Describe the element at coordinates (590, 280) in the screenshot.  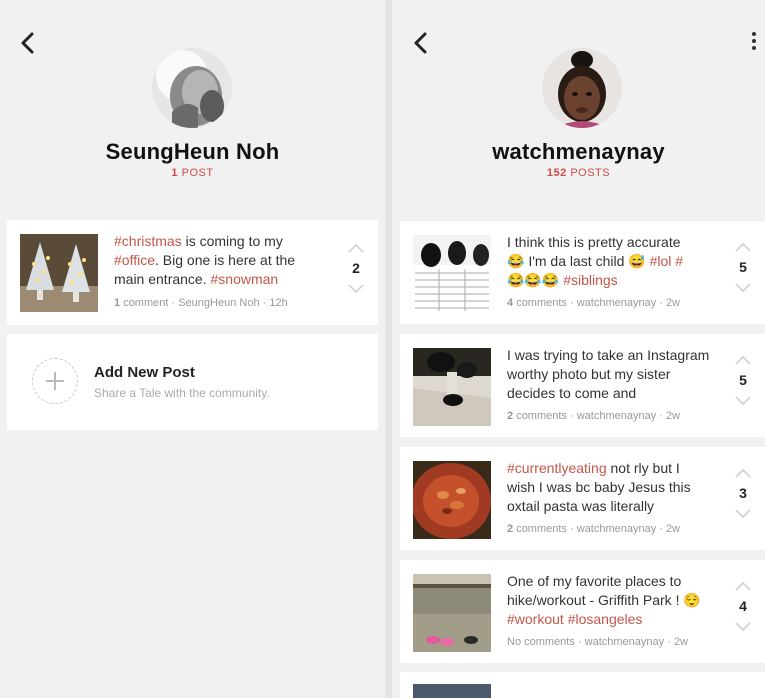
I see `hashtag-link: #siblings` at that location.